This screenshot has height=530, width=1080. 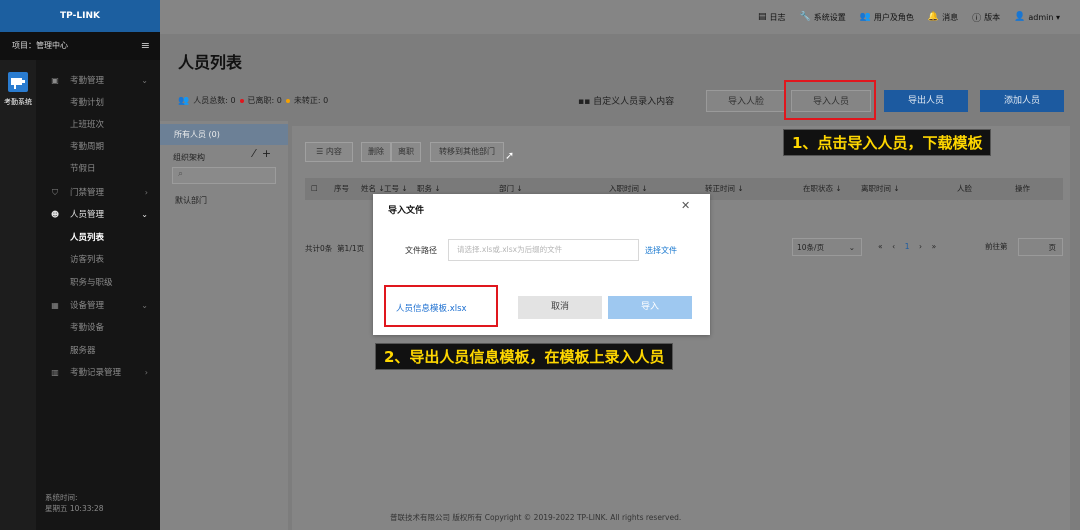 I want to click on file-path-label: 文件路径, so click(x=421, y=250).